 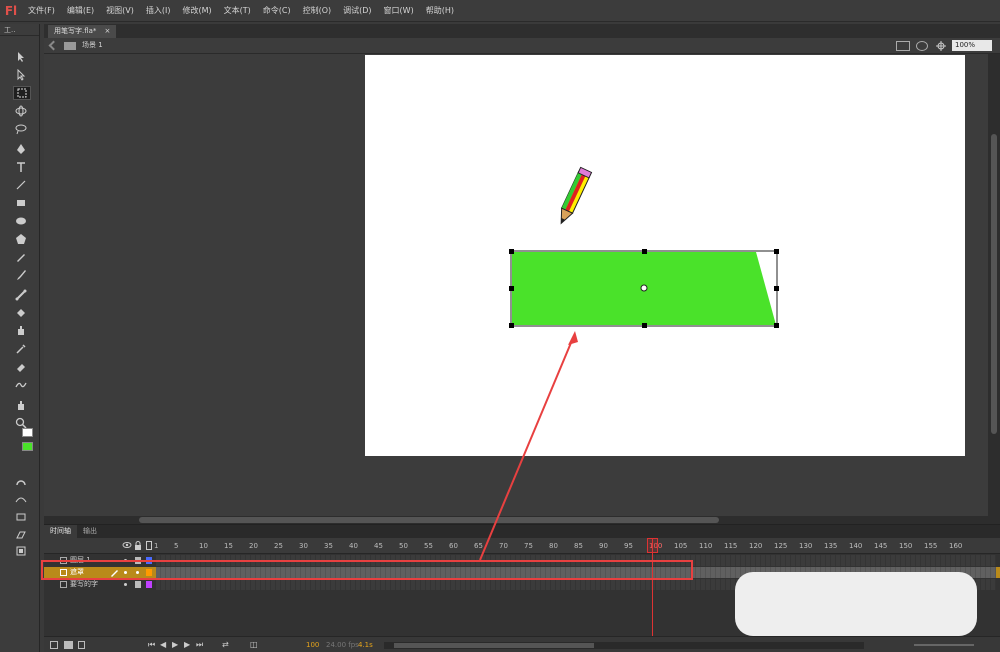 I want to click on layer-frames, so click(x=576, y=560).